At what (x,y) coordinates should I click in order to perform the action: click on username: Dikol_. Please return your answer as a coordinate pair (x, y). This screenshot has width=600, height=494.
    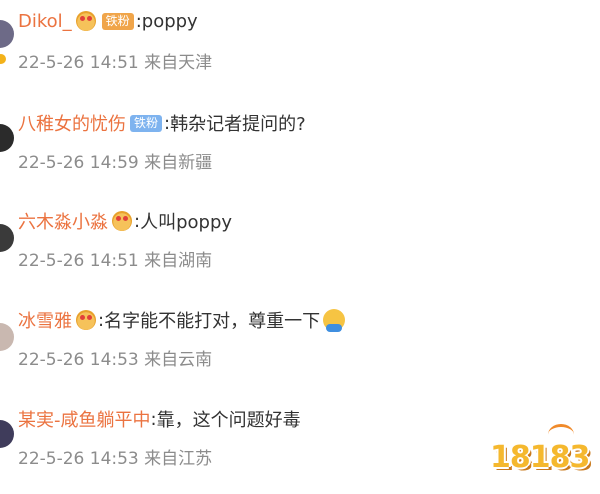
    Looking at the image, I should click on (45, 21).